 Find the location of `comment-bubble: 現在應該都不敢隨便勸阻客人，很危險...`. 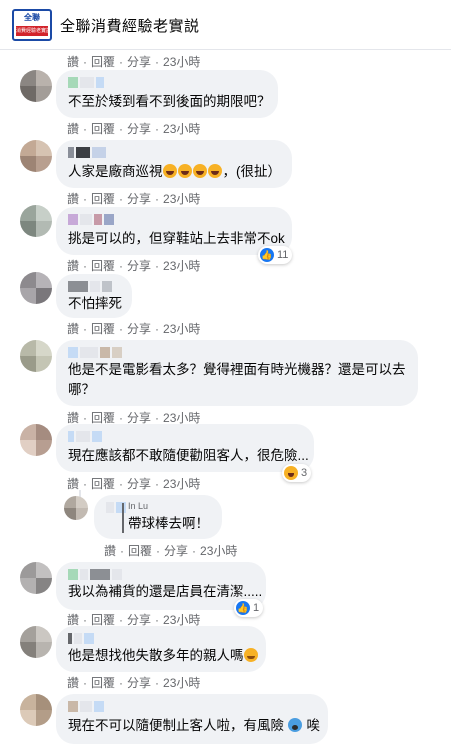

comment-bubble: 現在應該都不敢隨便勸阻客人，很危險... is located at coordinates (185, 448).